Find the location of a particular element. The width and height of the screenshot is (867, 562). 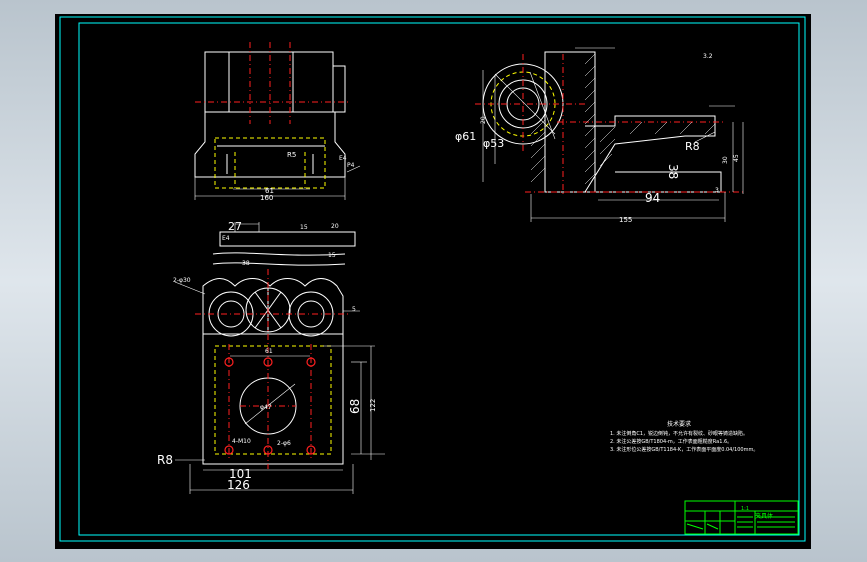

front-dim-15b: 15 is located at coordinates (332, 255).